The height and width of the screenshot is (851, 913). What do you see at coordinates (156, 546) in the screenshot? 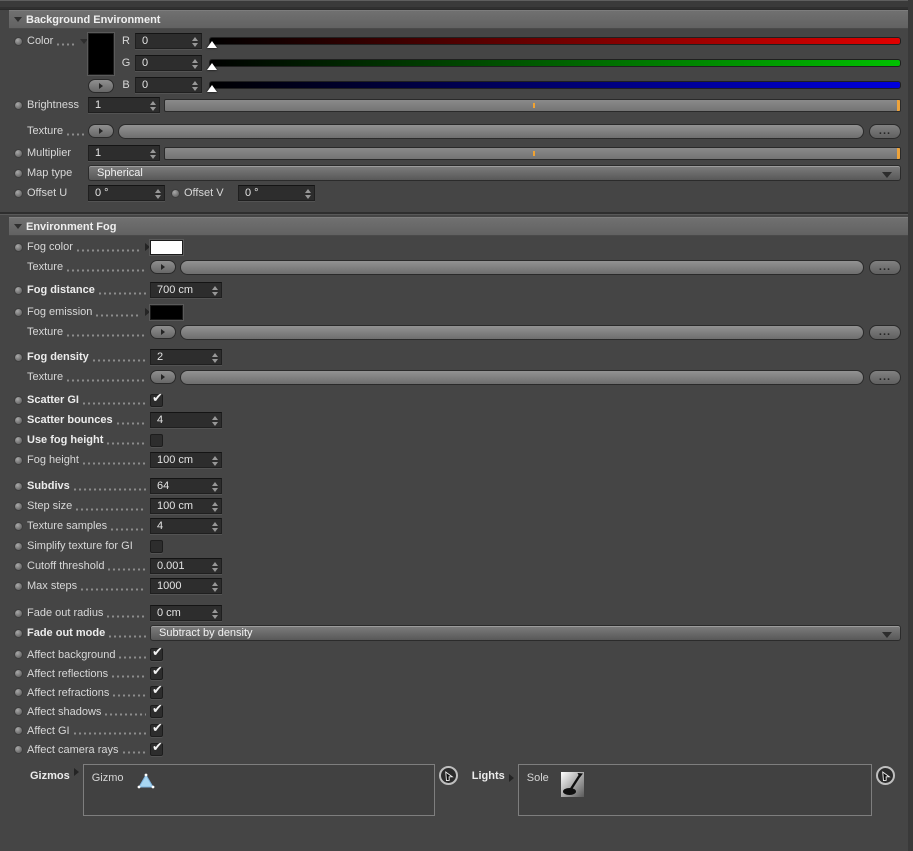
I see `simplify-texture-checkbox` at bounding box center [156, 546].